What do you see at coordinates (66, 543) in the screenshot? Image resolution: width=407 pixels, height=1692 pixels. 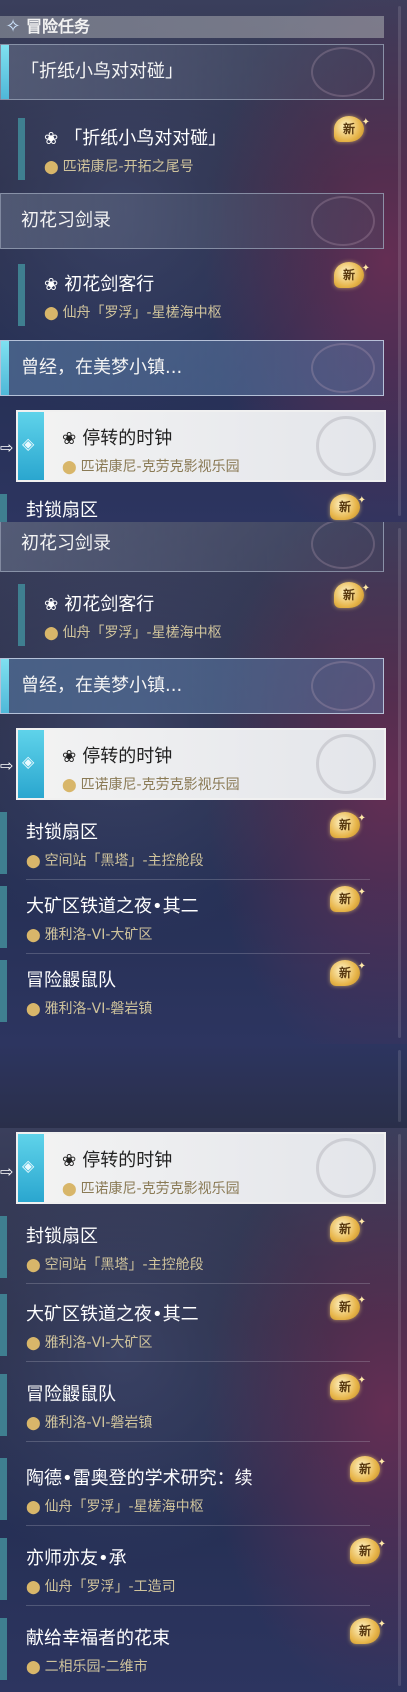 I see `category-label: 初花习剑录` at bounding box center [66, 543].